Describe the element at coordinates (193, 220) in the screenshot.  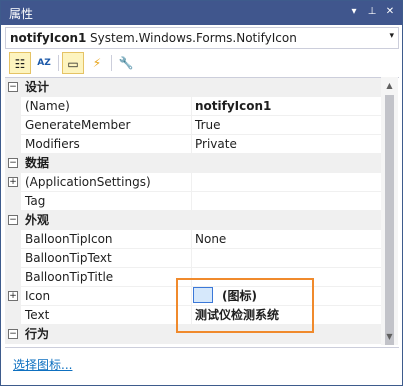
I see `category-appearance: − 外观` at that location.